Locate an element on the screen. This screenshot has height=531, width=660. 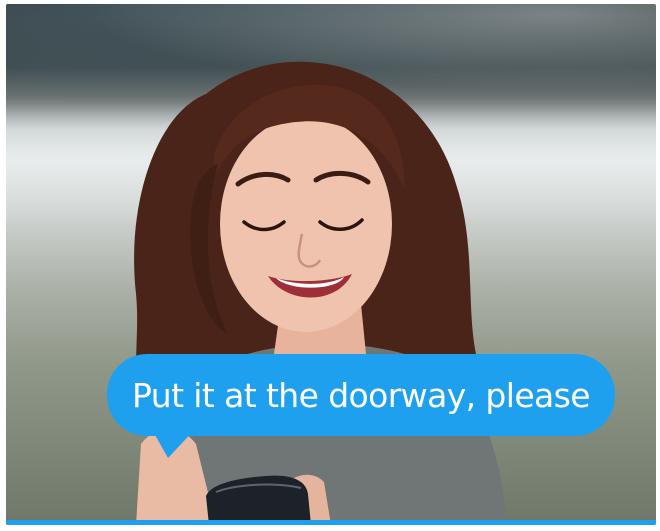
bottom-accent-bar is located at coordinates (331, 522).